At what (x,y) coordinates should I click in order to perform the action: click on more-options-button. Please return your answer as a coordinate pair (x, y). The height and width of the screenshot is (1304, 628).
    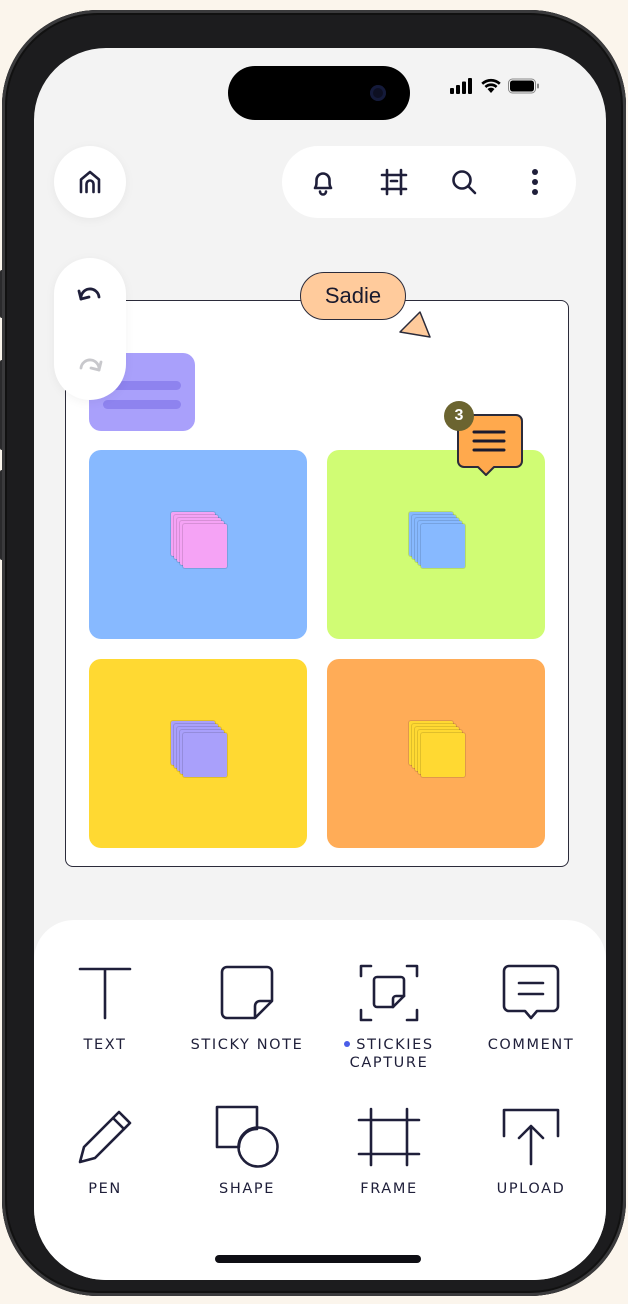
    Looking at the image, I should click on (535, 182).